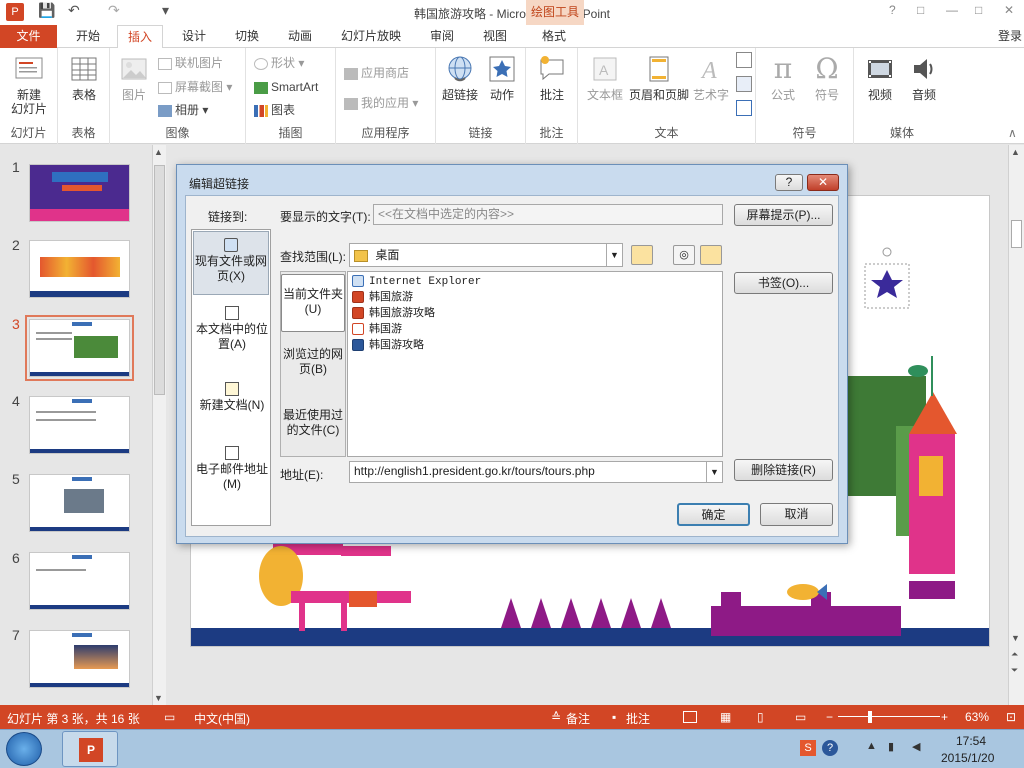 The image size is (1024, 768). What do you see at coordinates (1014, 654) in the screenshot?
I see `previous-slide-icon: ⏶` at bounding box center [1014, 654].